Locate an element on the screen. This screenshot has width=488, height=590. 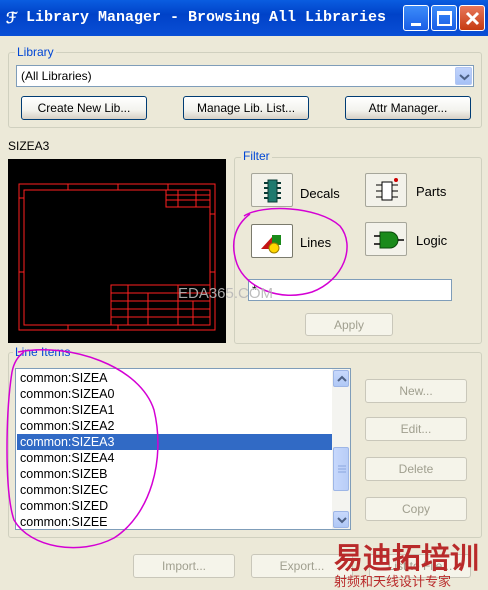
drawing-frame-preview is located at coordinates (117, 257).